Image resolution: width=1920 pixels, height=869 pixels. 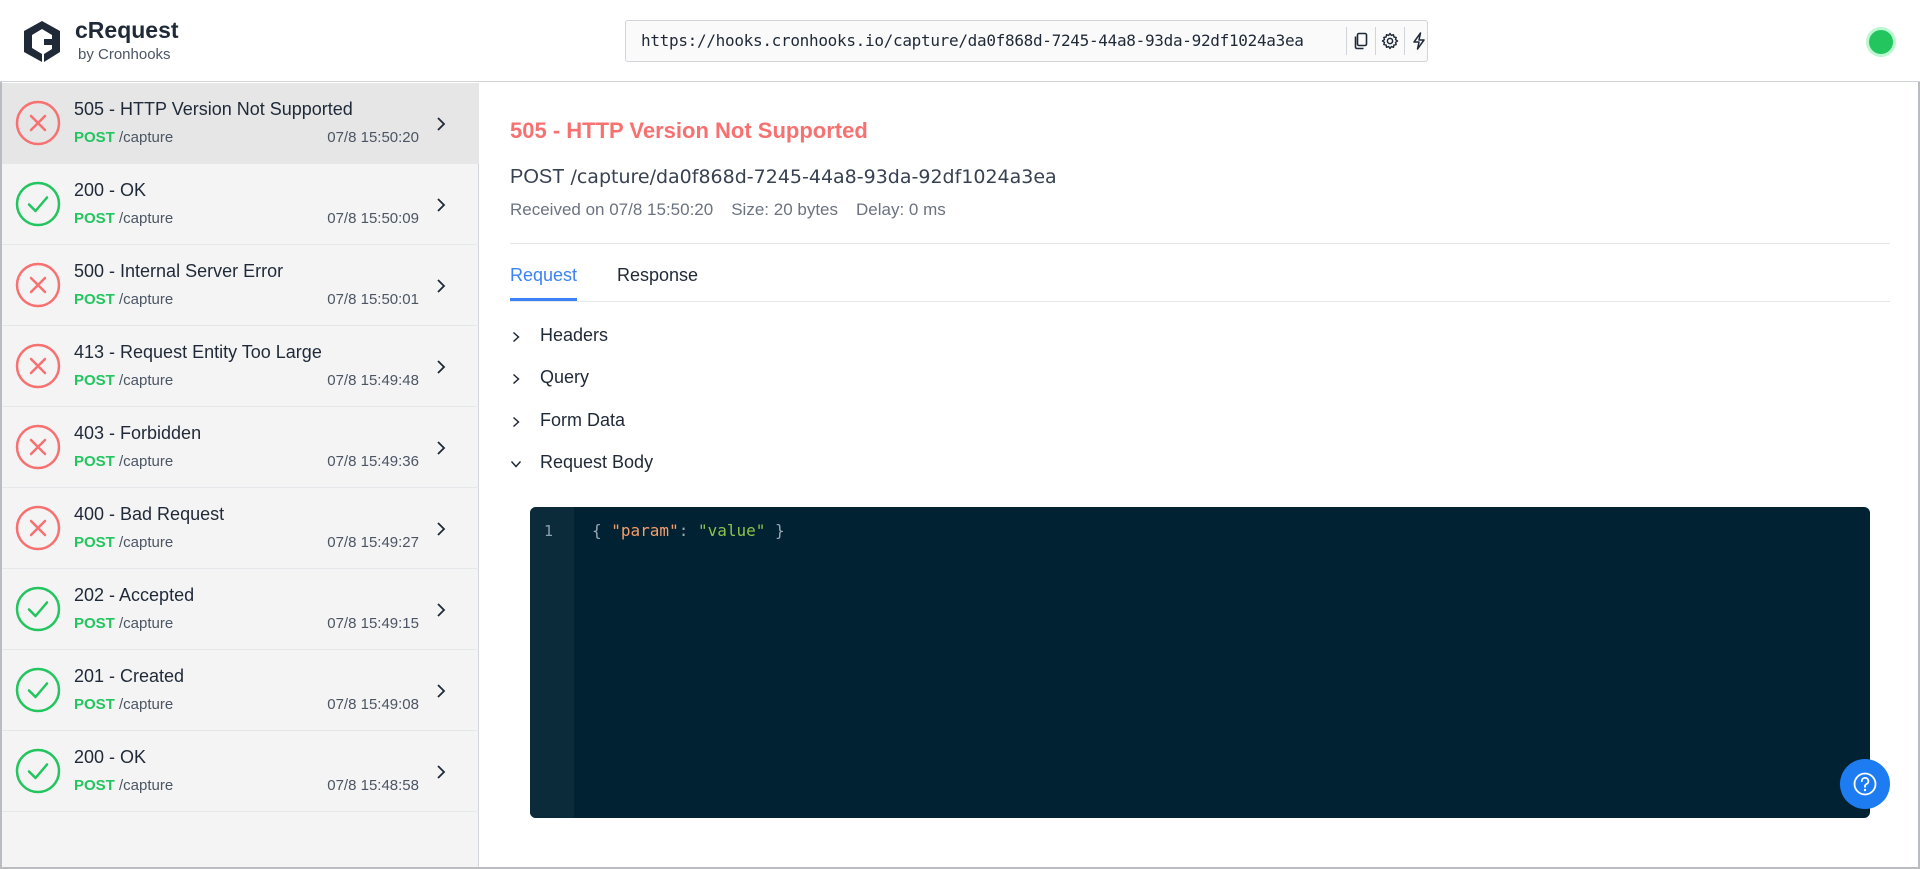 I want to click on request-status: 413 - Request Entity Too Large, so click(x=198, y=352).